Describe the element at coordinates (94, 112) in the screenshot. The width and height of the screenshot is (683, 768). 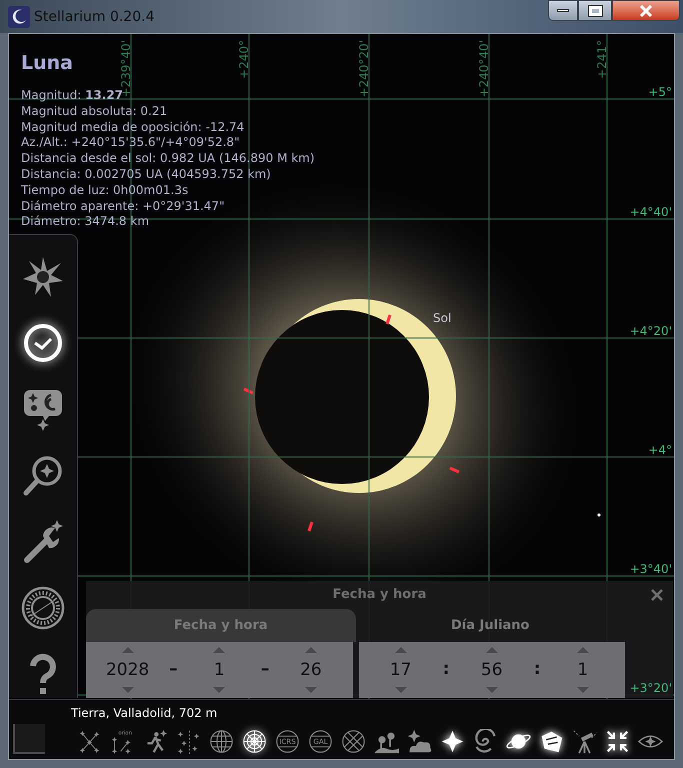
I see `object-info-line: Magnitud absoluta: 0.21` at that location.